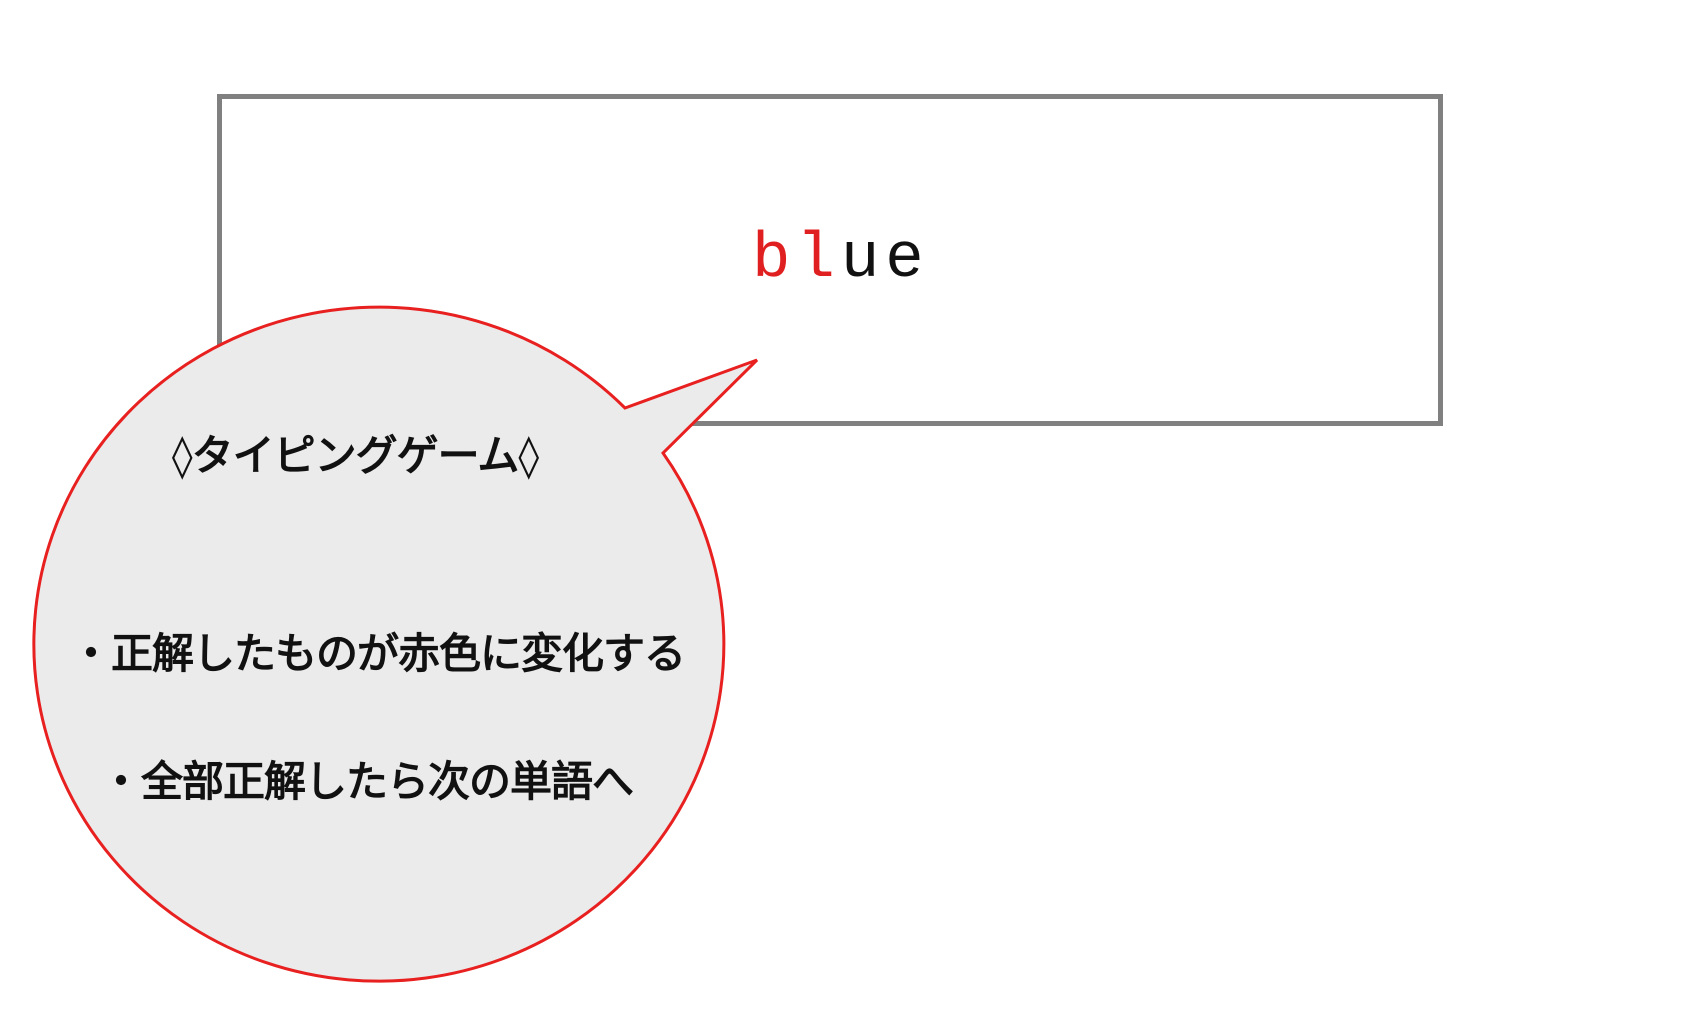 This screenshot has width=1701, height=1020. I want to click on instruction-line: ・全部正解したら次の単語へ, so click(367, 781).